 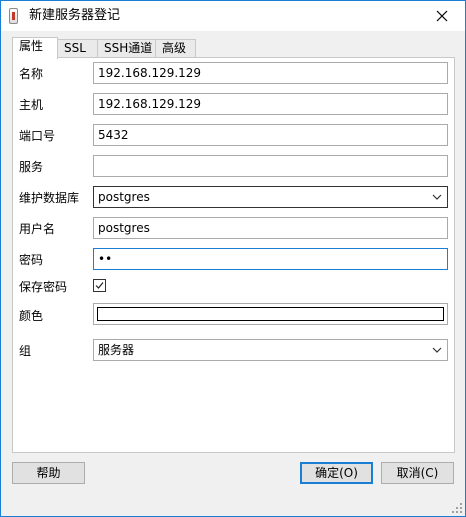 What do you see at coordinates (75, 15) in the screenshot?
I see `window-title: 新建服务器登记` at bounding box center [75, 15].